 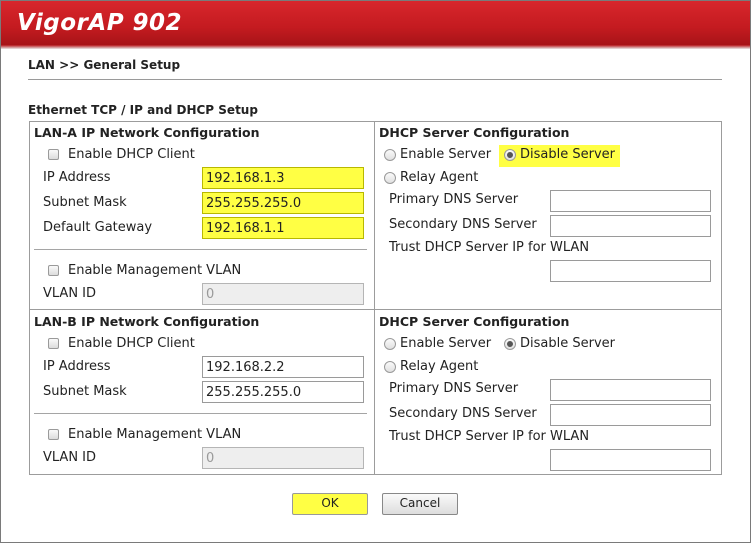 I want to click on dhcp-b-relay-label: Relay Agent, so click(x=439, y=366).